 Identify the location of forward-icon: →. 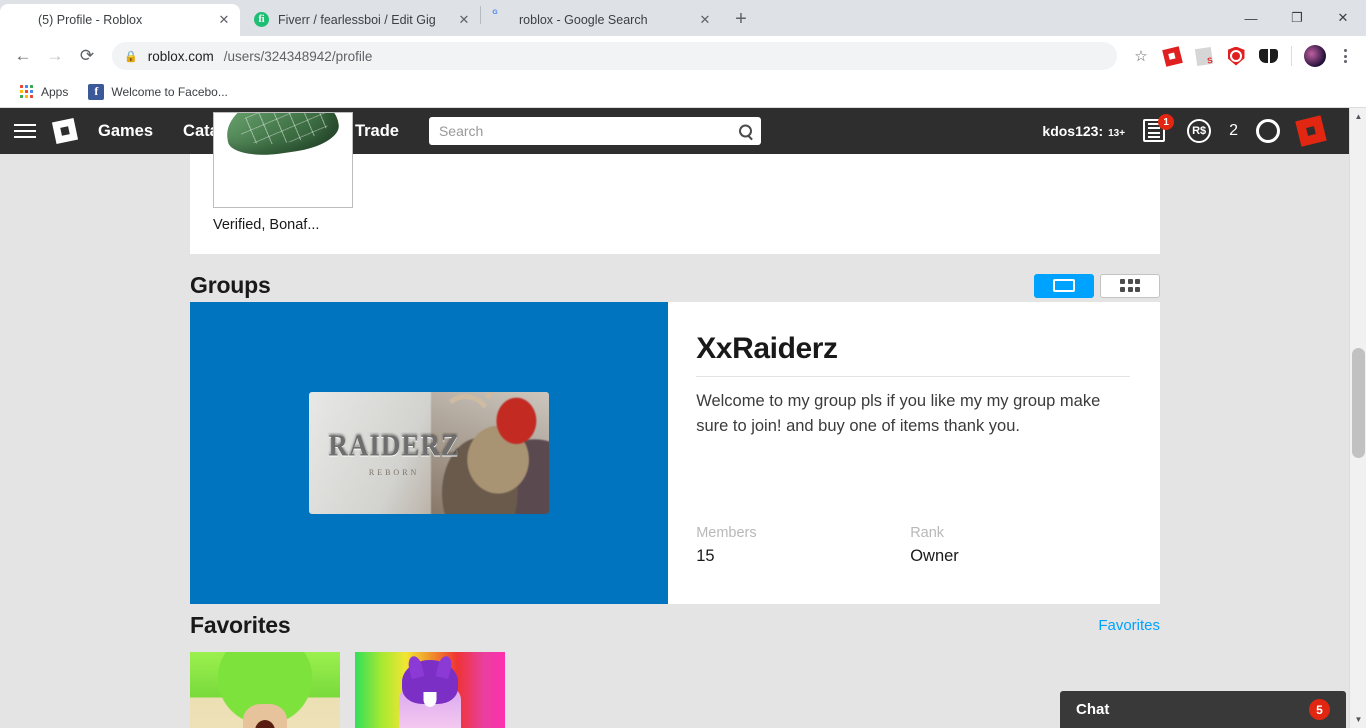
(55, 56).